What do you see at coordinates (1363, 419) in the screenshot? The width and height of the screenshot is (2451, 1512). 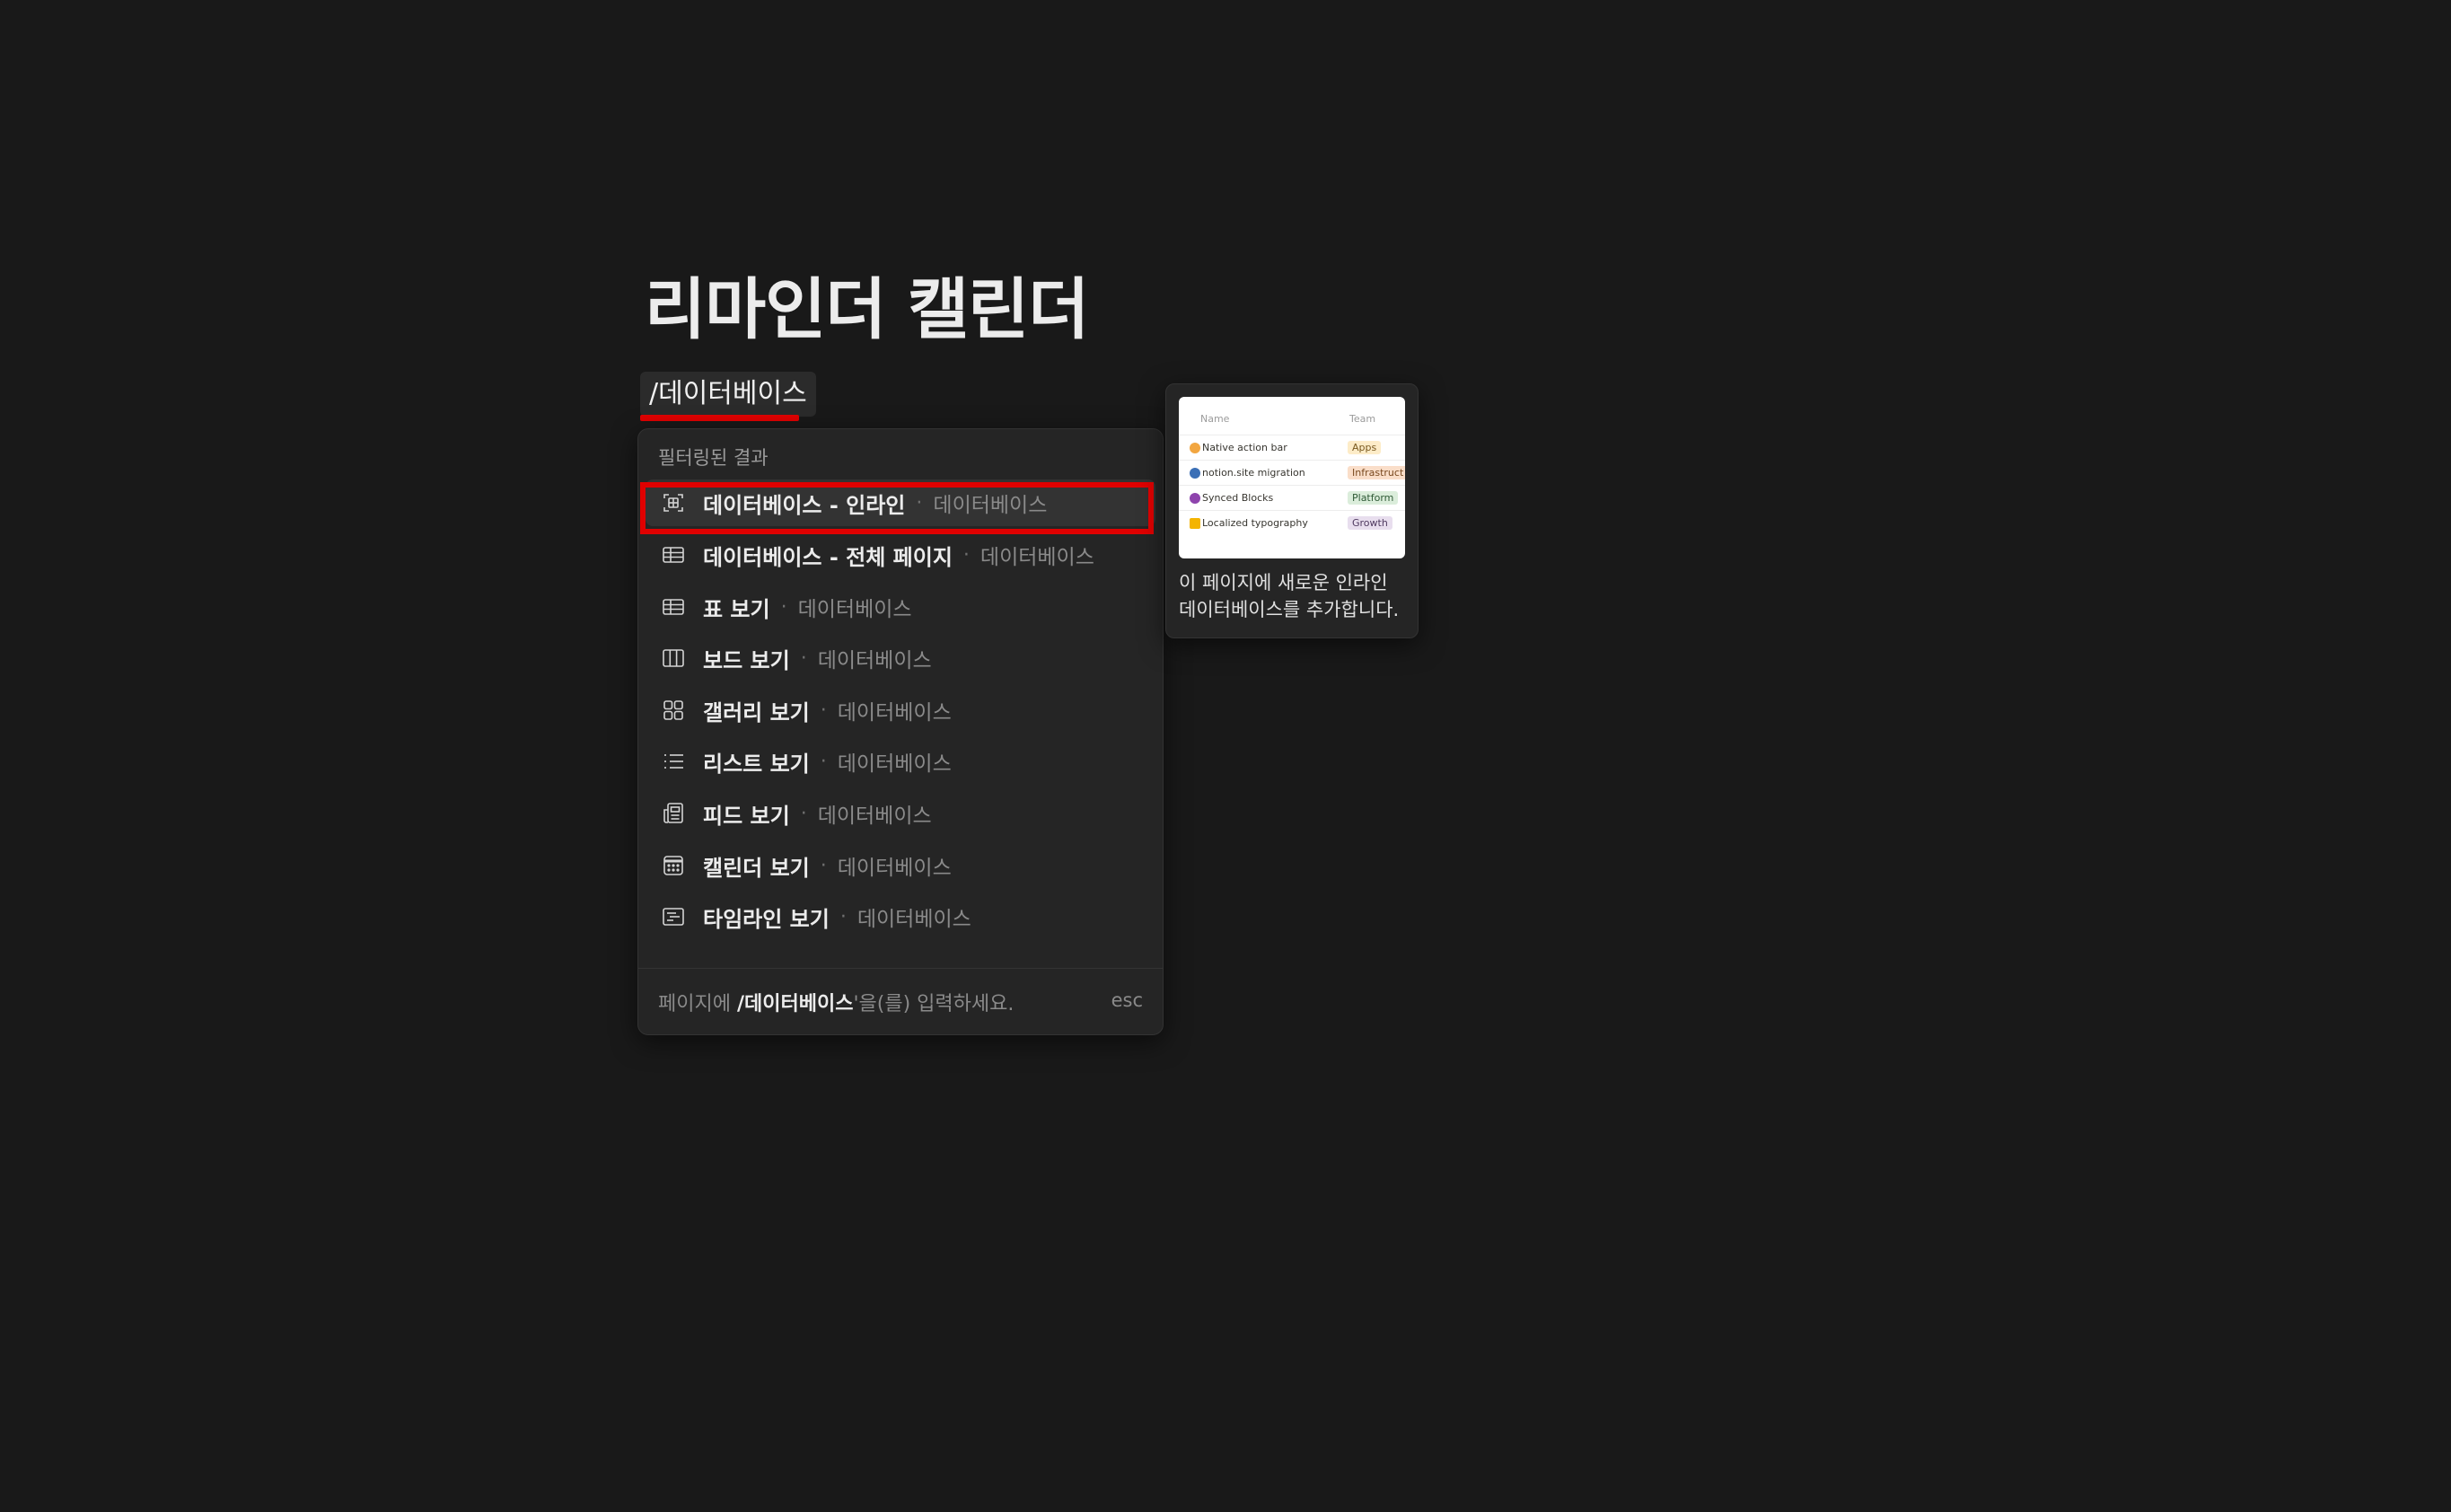 I see `preview-header-team: Team` at bounding box center [1363, 419].